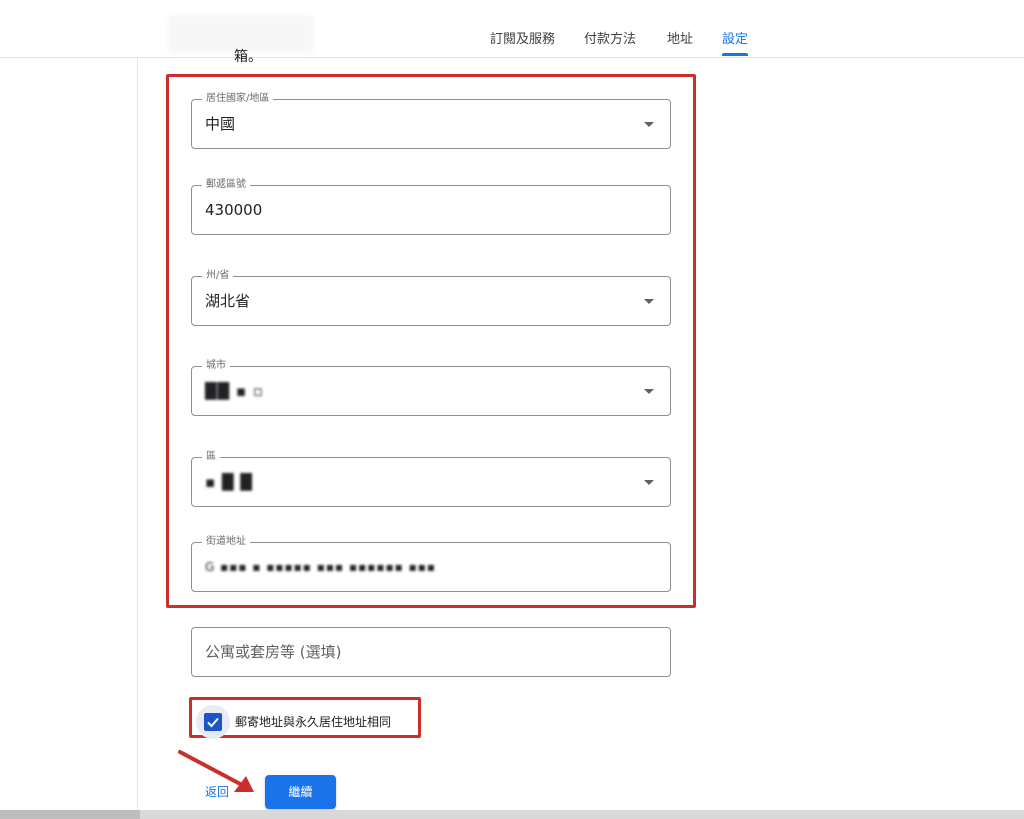 Image resolution: width=1024 pixels, height=819 pixels. I want to click on tab-subscriptions: 訂閱及服務, so click(522, 28).